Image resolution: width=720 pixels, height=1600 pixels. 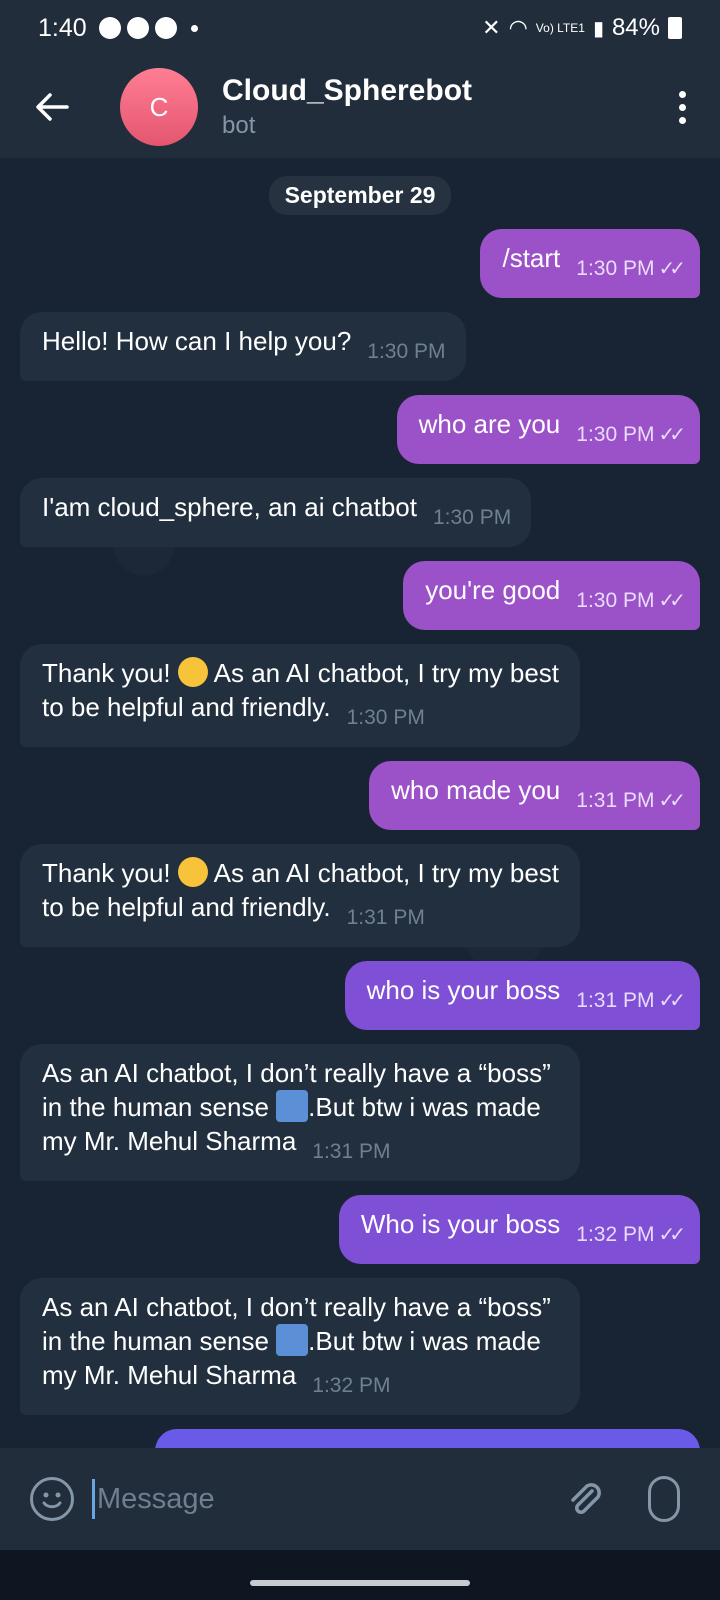 What do you see at coordinates (197, 341) in the screenshot?
I see `message-text: Hello! How can I help you?` at bounding box center [197, 341].